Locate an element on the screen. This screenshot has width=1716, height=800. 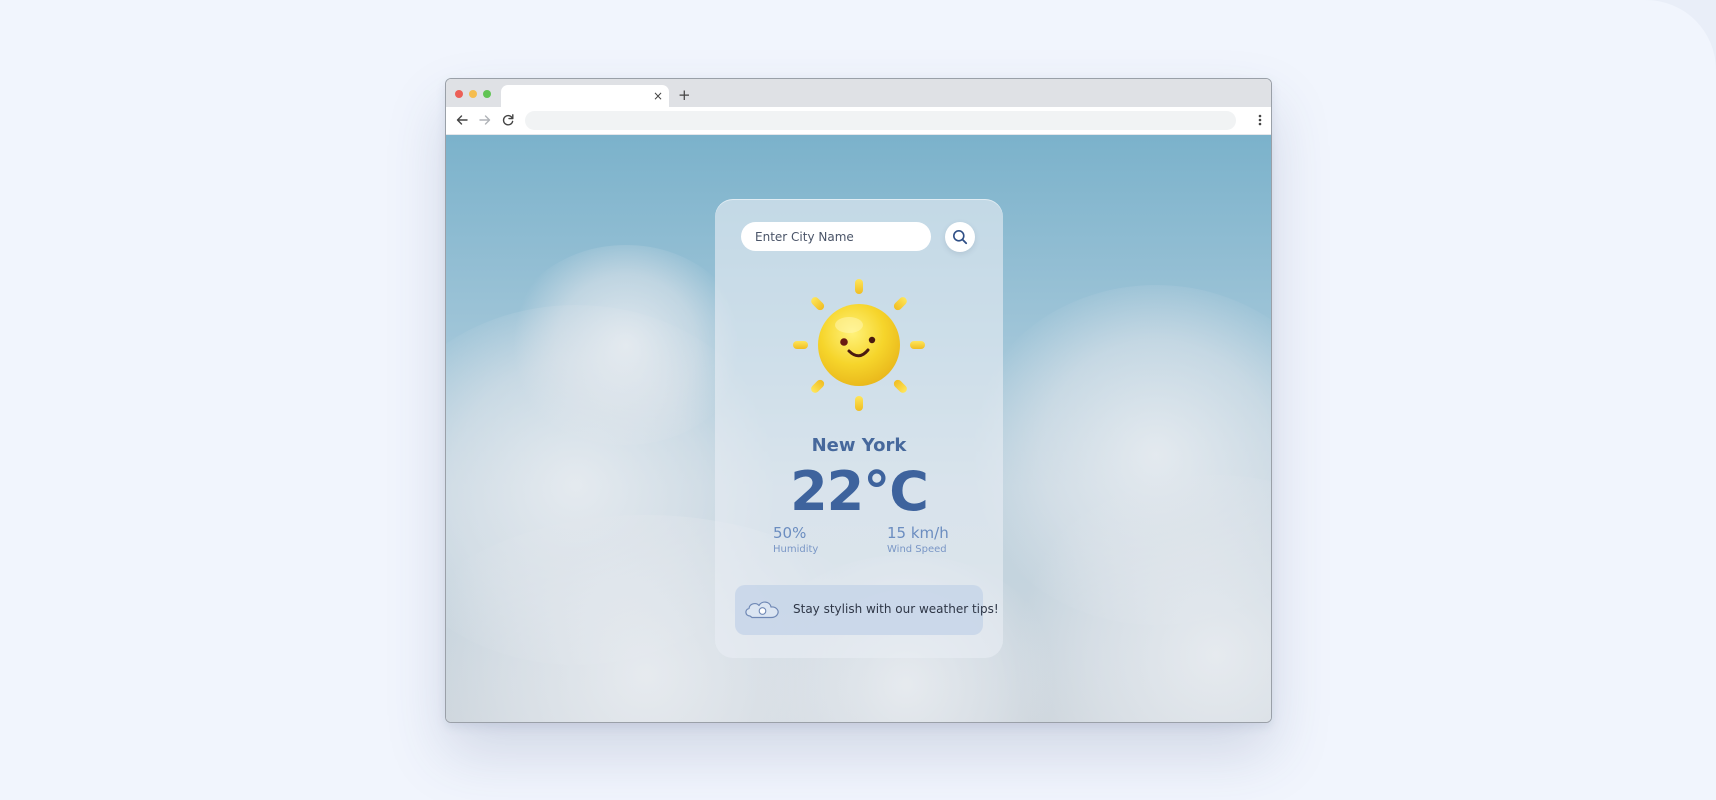
temperature: 22°C is located at coordinates (859, 491).